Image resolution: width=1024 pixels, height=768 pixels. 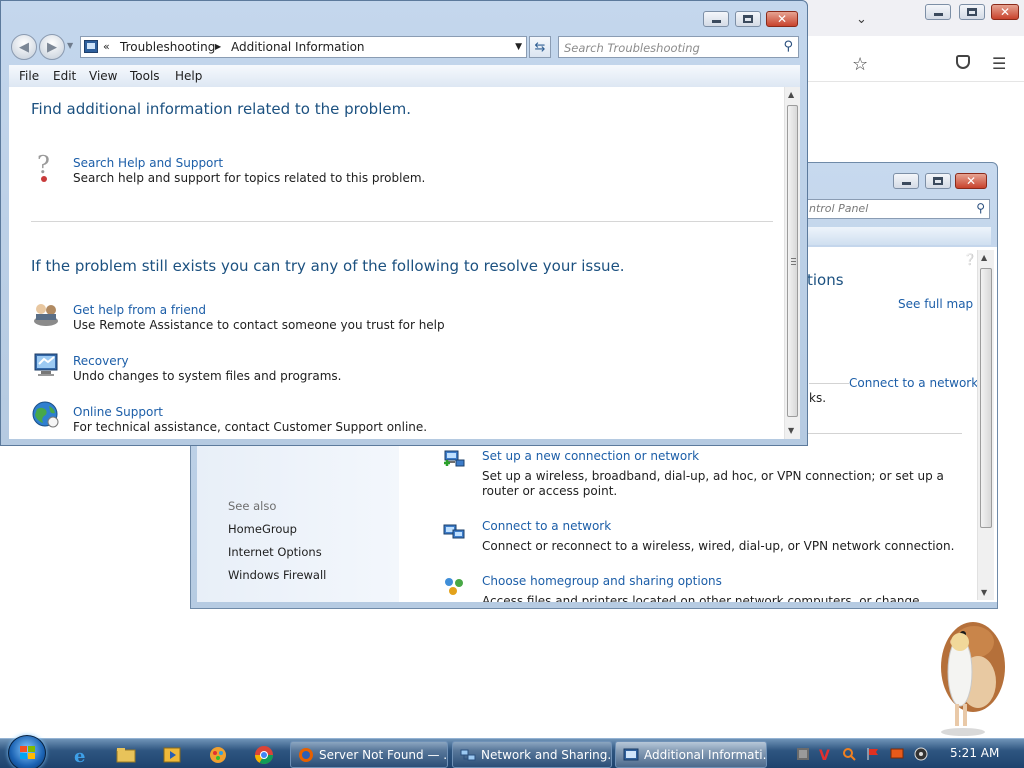 I want to click on menu-edit: Edit, so click(x=64, y=76).